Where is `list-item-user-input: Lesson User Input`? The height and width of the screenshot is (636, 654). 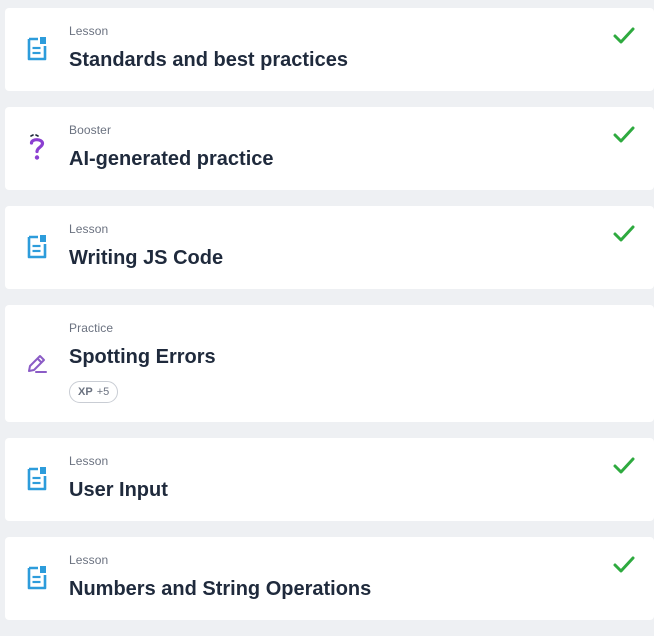 list-item-user-input: Lesson User Input is located at coordinates (329, 479).